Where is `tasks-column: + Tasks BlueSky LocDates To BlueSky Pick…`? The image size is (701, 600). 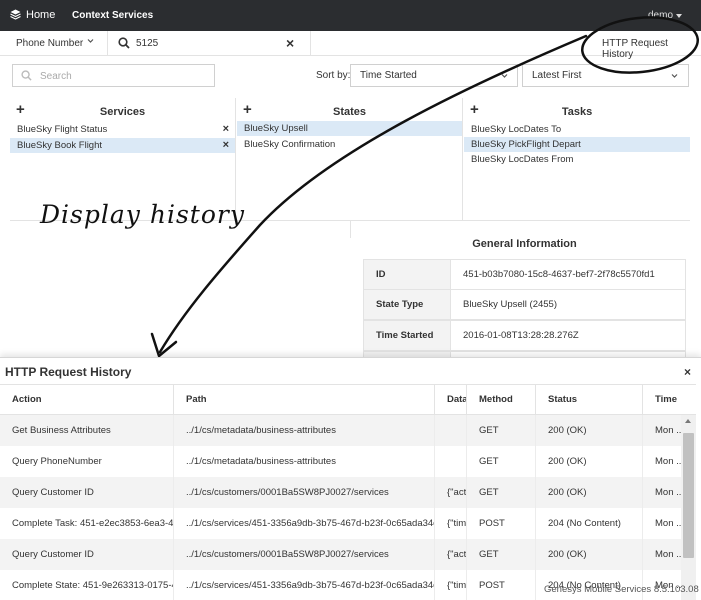 tasks-column: + Tasks BlueSky LocDates To BlueSky Pick… is located at coordinates (577, 159).